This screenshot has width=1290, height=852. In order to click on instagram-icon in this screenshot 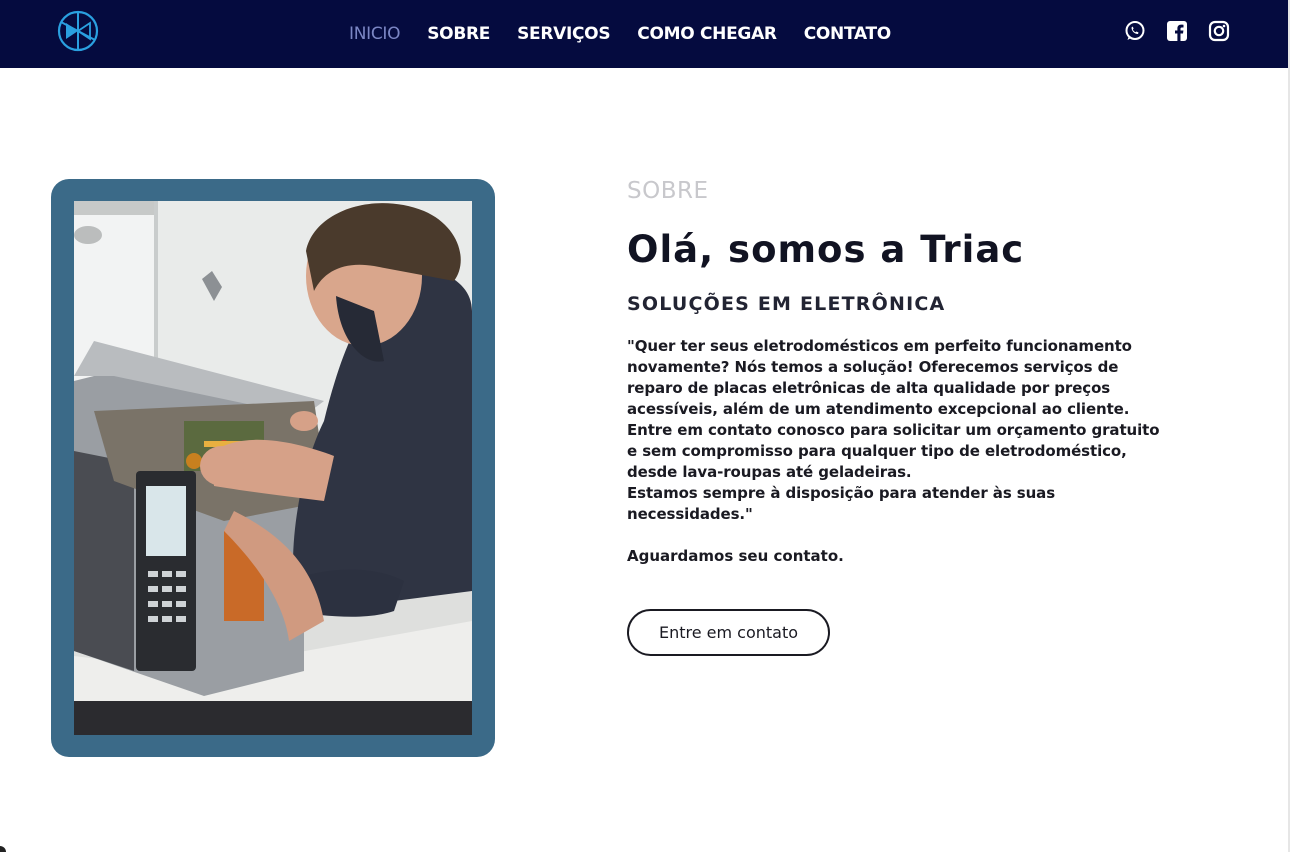, I will do `click(1219, 31)`.